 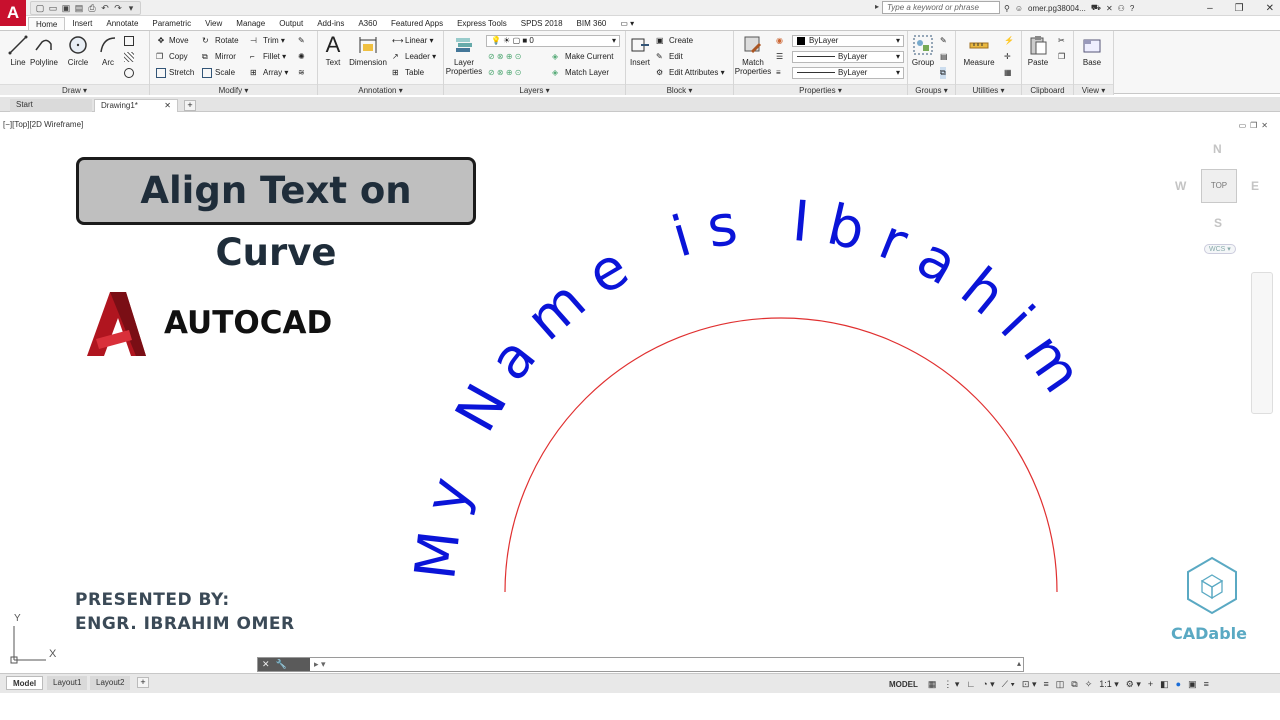 I want to click on stretch-button: Stretch, so click(x=175, y=73).